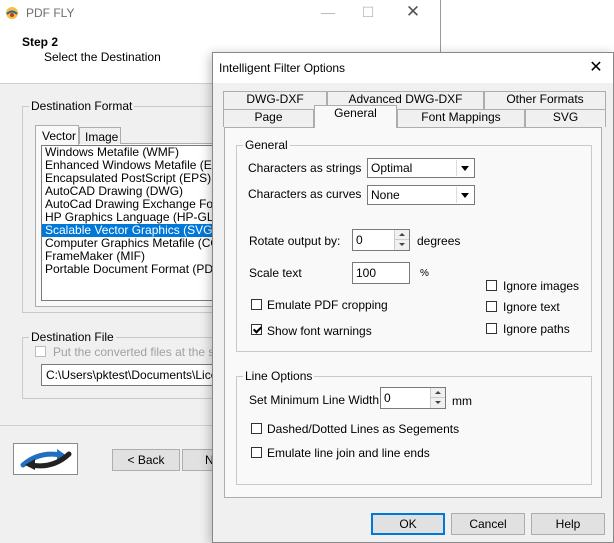 Image resolution: width=614 pixels, height=543 pixels. What do you see at coordinates (381, 240) in the screenshot?
I see `rotate-spinbox: 0` at bounding box center [381, 240].